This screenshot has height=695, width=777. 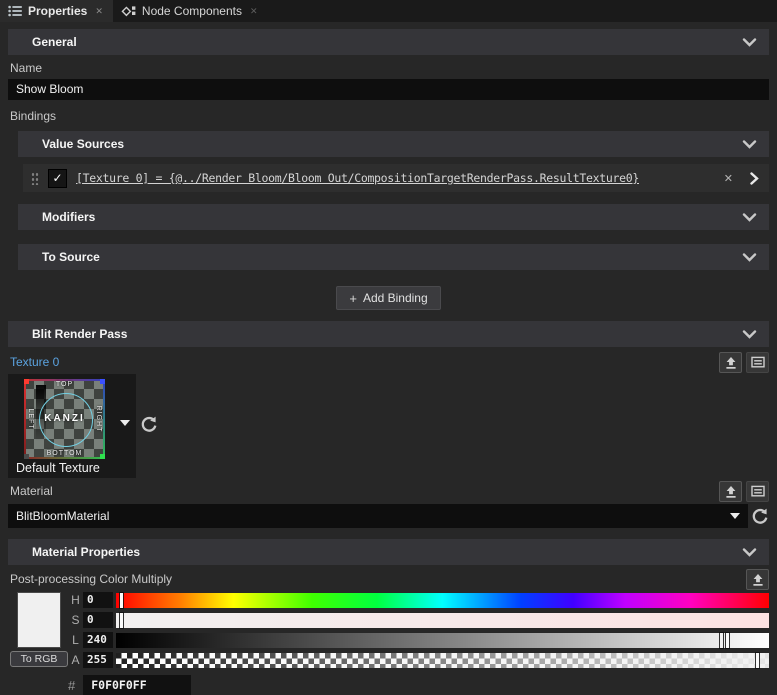 I want to click on binding-remove-icon: ✕, so click(x=728, y=178).